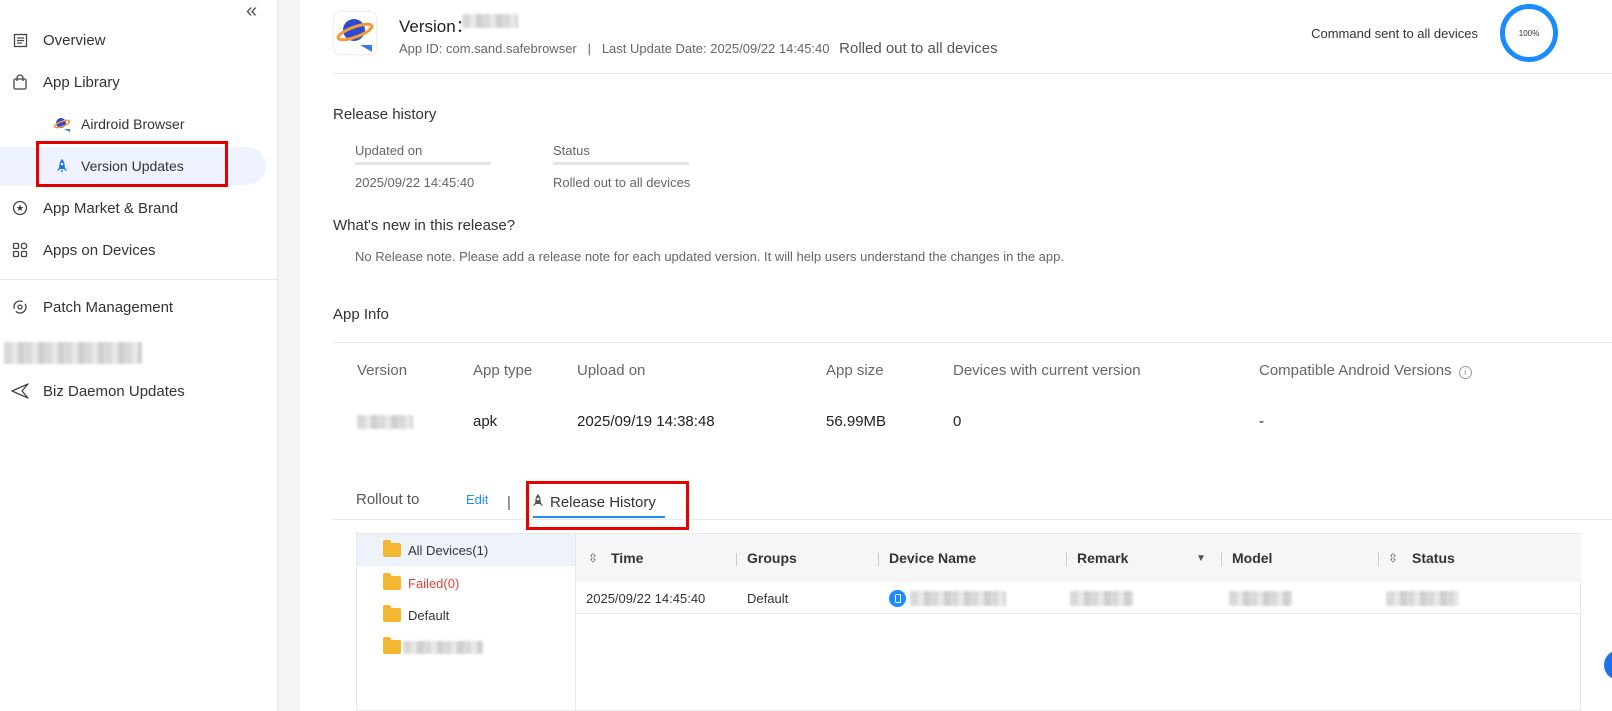 This screenshot has height=711, width=1612. What do you see at coordinates (772, 558) in the screenshot?
I see `col-groups: Groups` at bounding box center [772, 558].